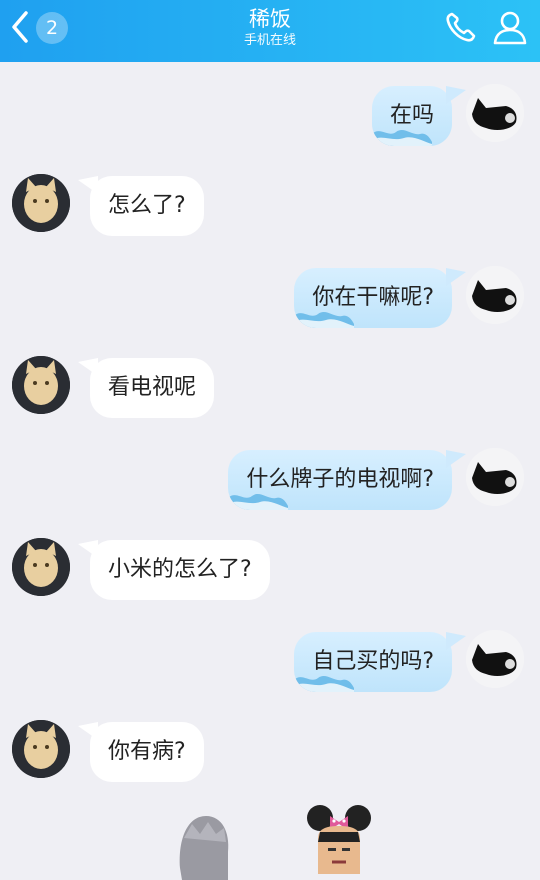  Describe the element at coordinates (270, 205) in the screenshot. I see `message-row: 怎么了?` at that location.